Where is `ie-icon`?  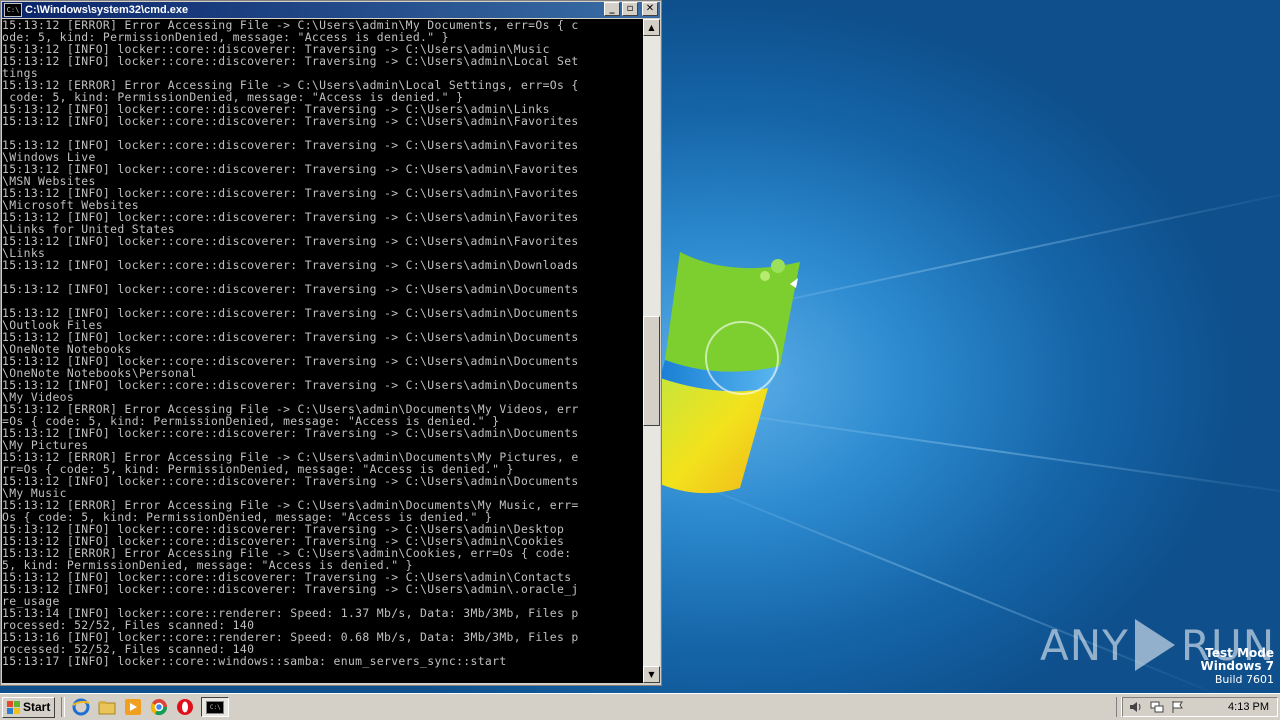 ie-icon is located at coordinates (81, 707).